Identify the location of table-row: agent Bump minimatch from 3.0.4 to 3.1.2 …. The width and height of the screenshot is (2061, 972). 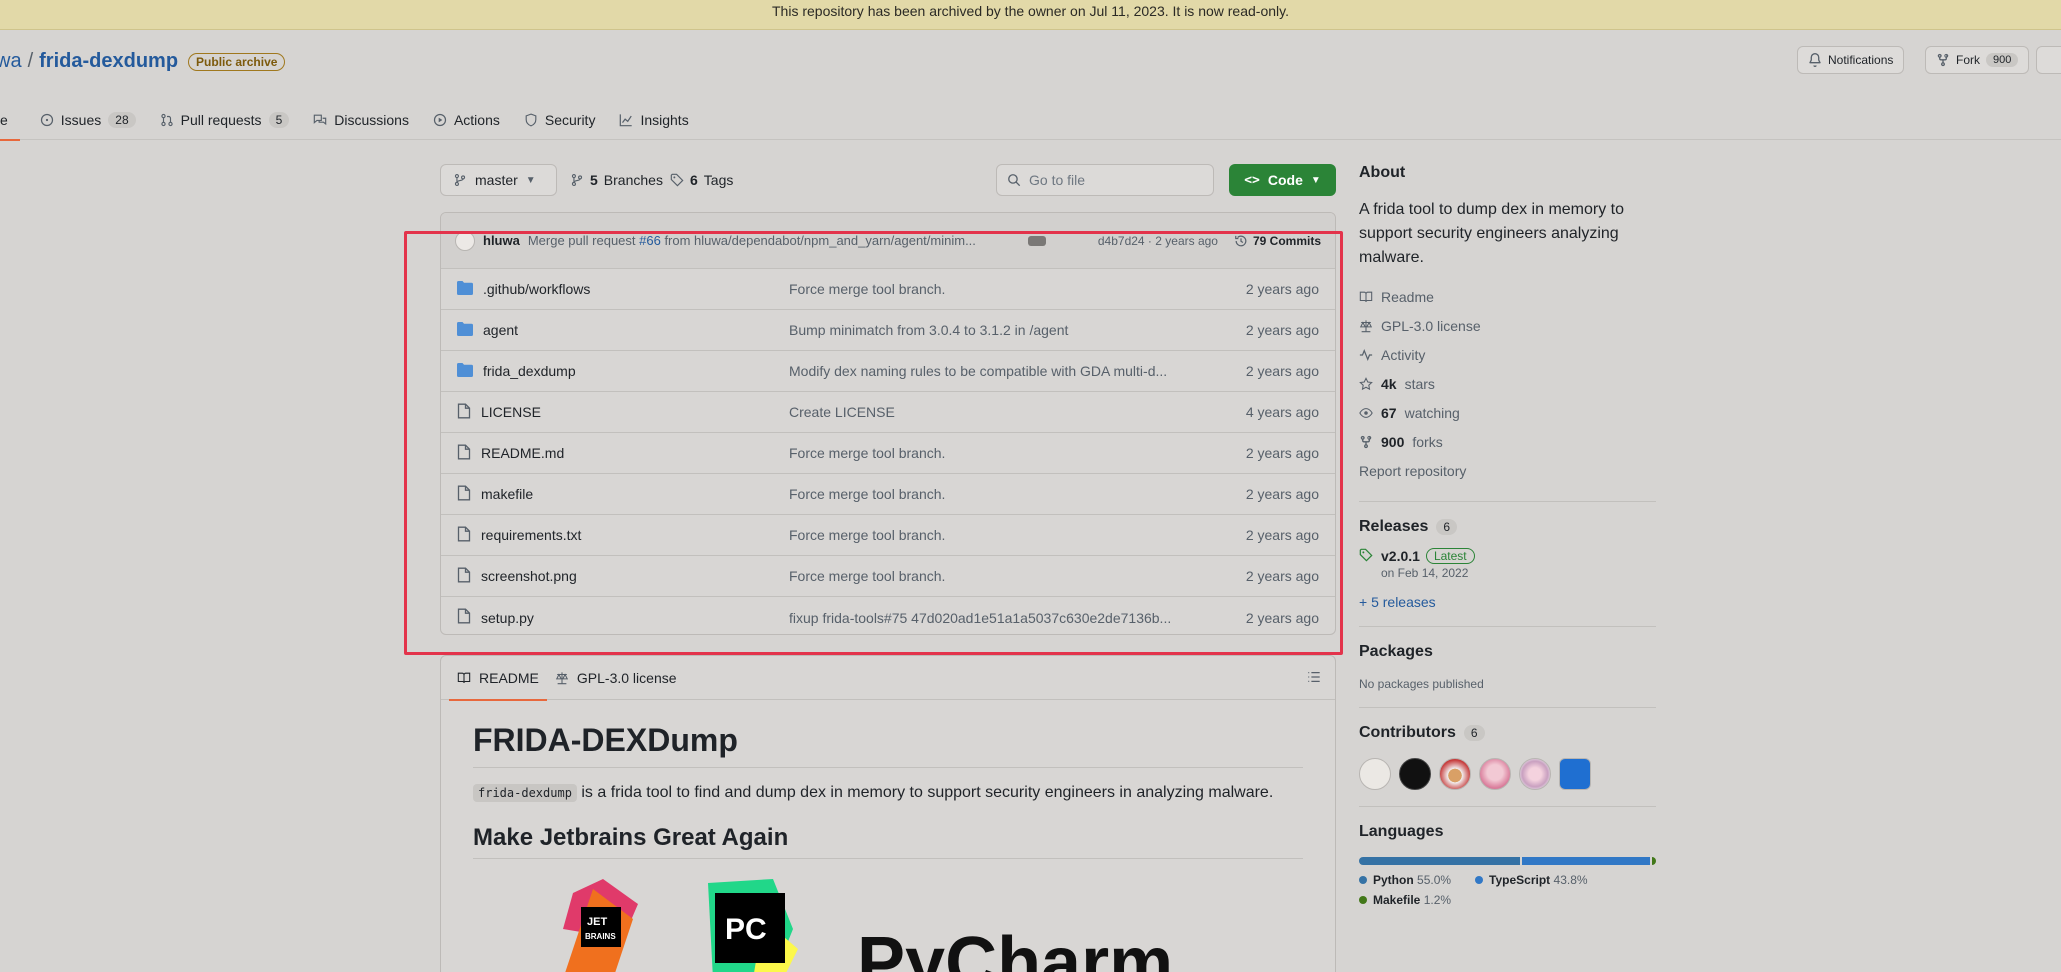
(888, 330).